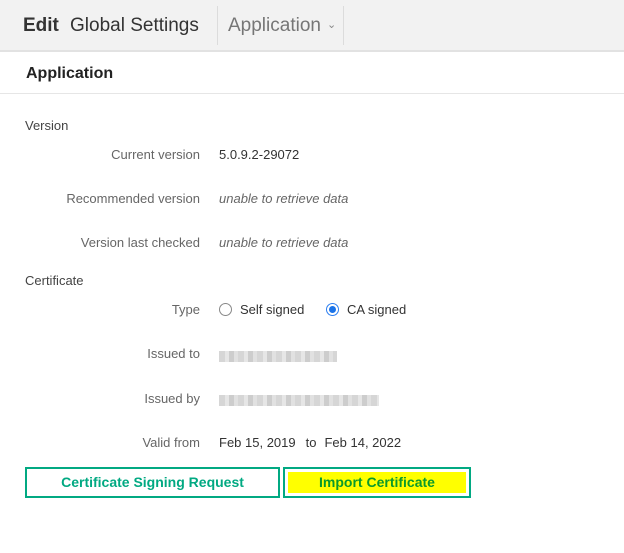 This screenshot has height=553, width=624. I want to click on radio-ca-signed-label: CA signed, so click(376, 309).